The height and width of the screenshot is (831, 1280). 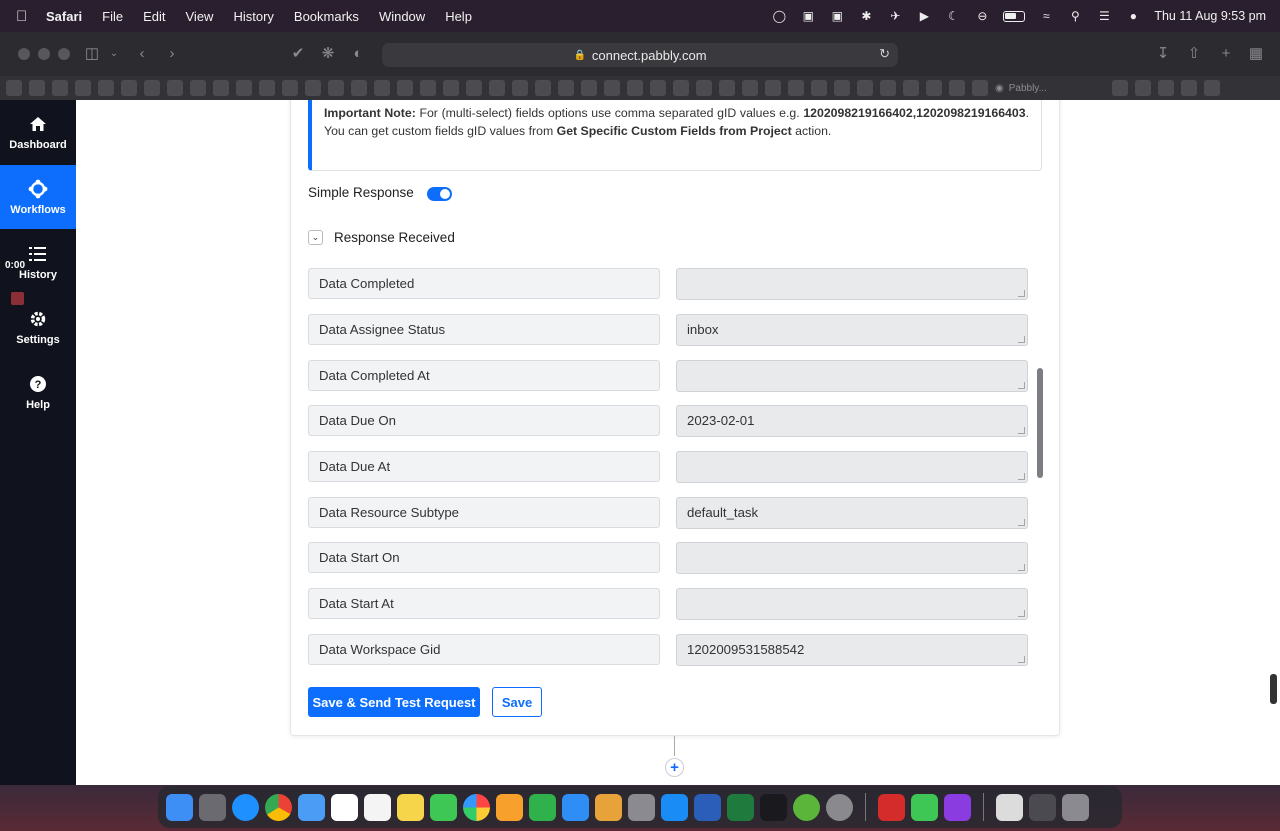 What do you see at coordinates (476, 807) in the screenshot?
I see `photos-icon` at bounding box center [476, 807].